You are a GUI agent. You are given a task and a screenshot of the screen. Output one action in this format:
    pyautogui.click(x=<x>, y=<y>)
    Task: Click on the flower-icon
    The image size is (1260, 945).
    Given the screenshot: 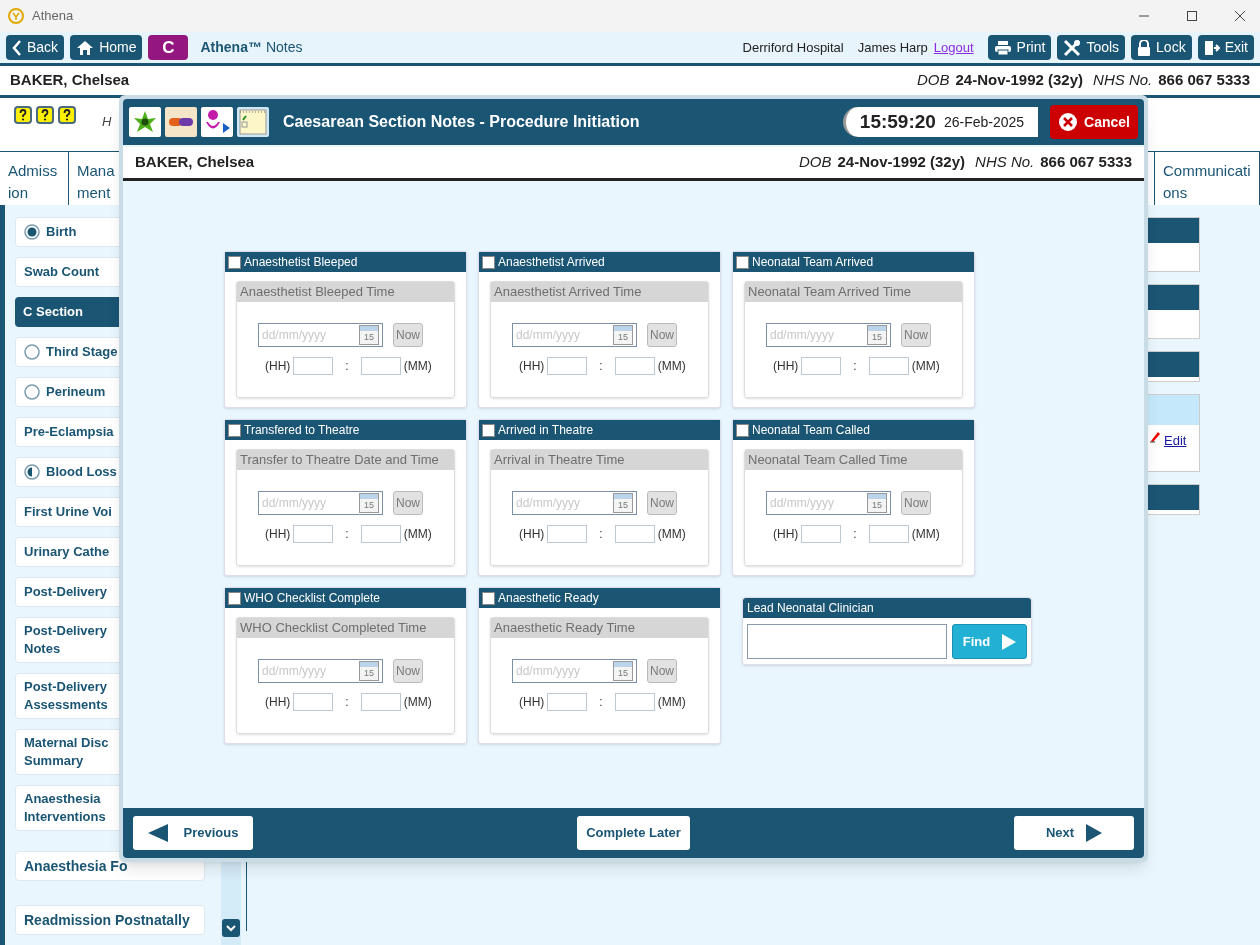 What is the action you would take?
    pyautogui.click(x=145, y=122)
    